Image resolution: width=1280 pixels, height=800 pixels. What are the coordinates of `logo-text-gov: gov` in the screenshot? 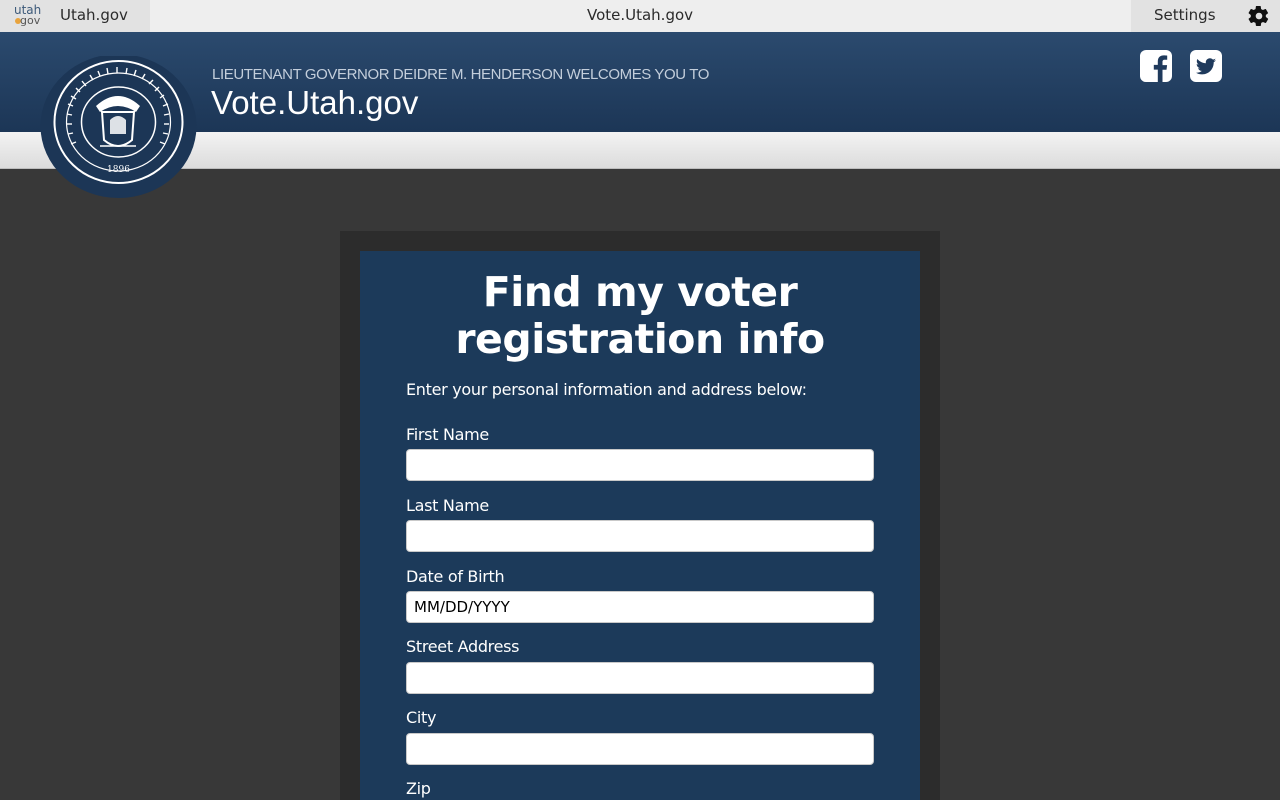 It's located at (30, 20).